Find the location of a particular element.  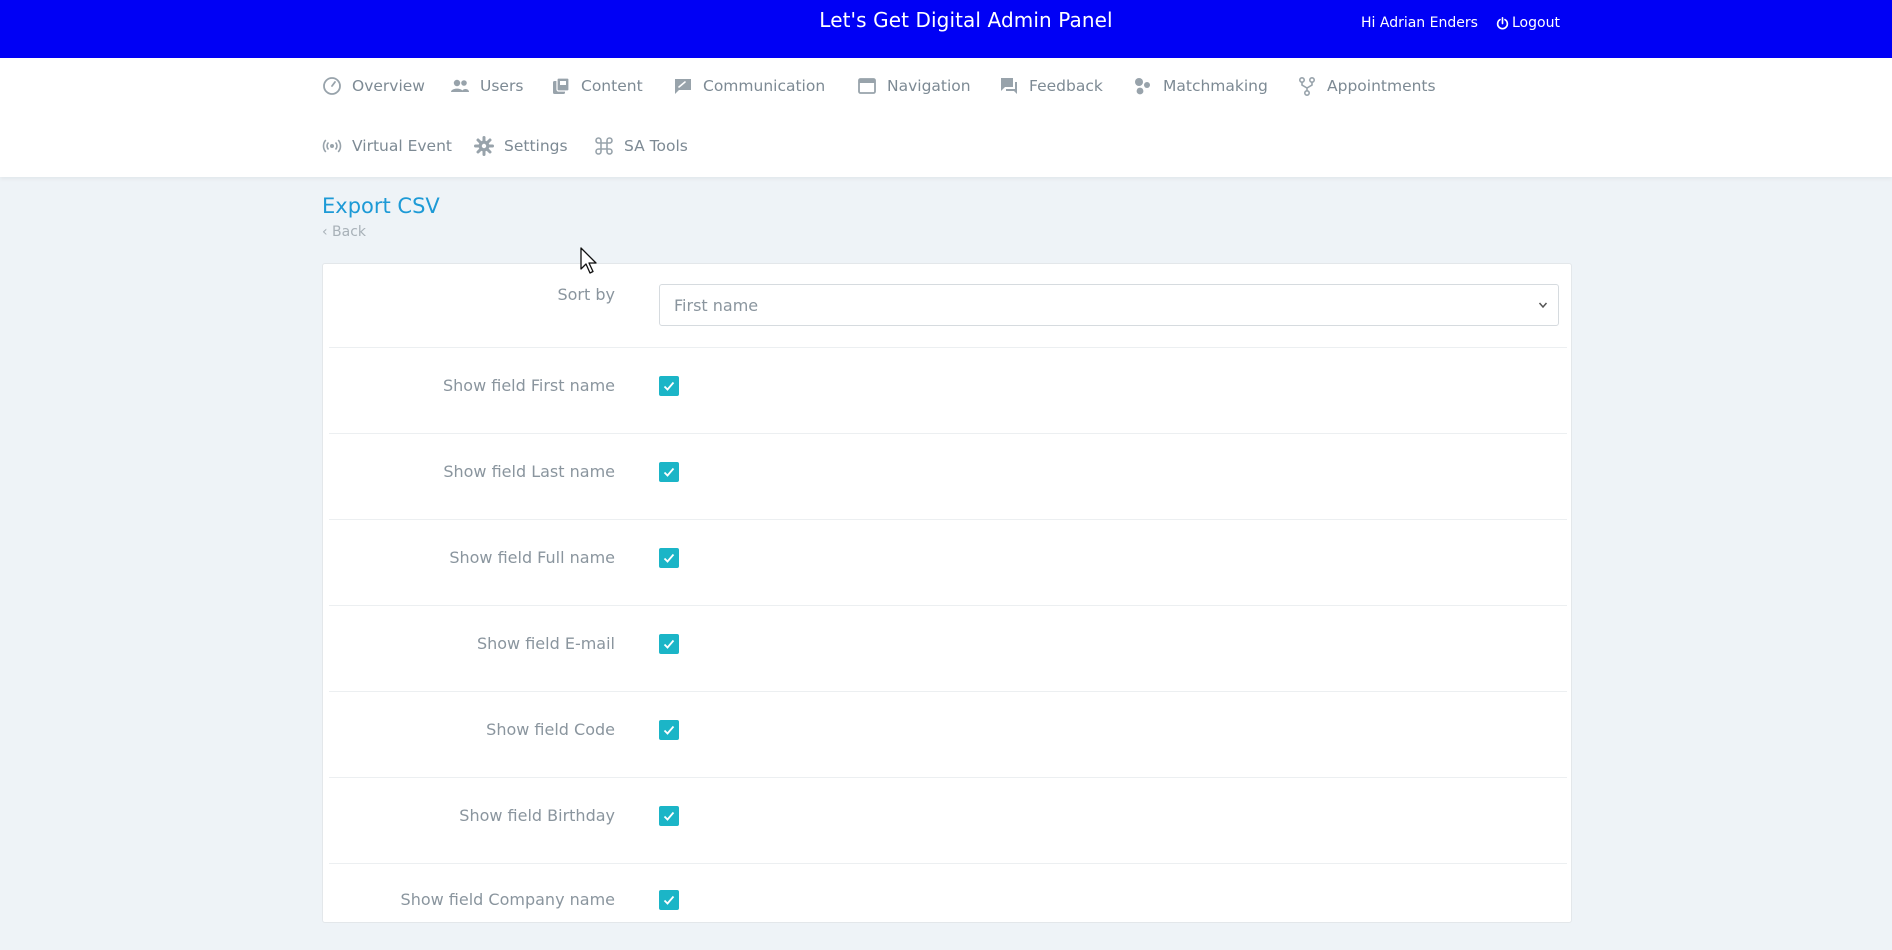

logout-button: Logout is located at coordinates (1528, 23).